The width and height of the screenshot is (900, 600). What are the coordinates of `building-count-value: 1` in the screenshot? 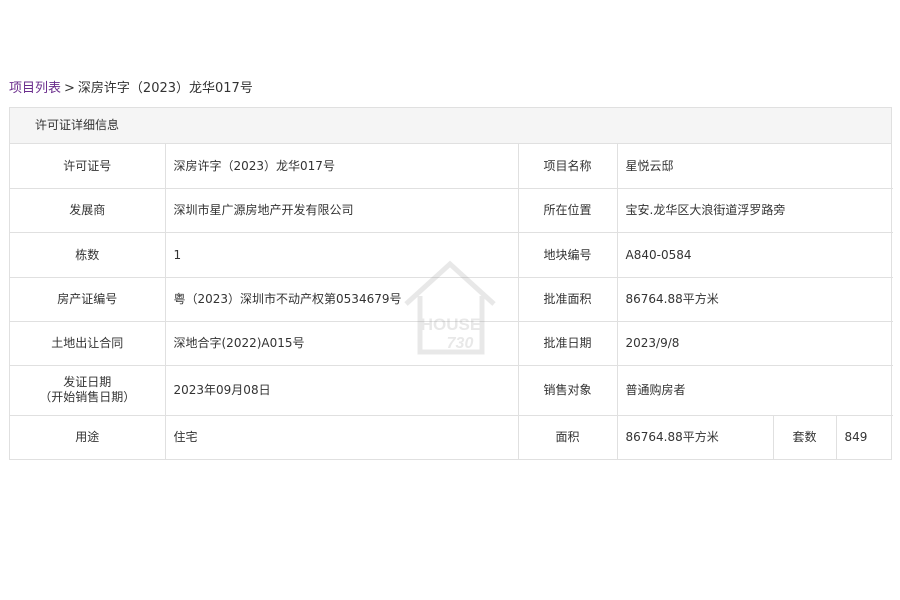 It's located at (341, 254).